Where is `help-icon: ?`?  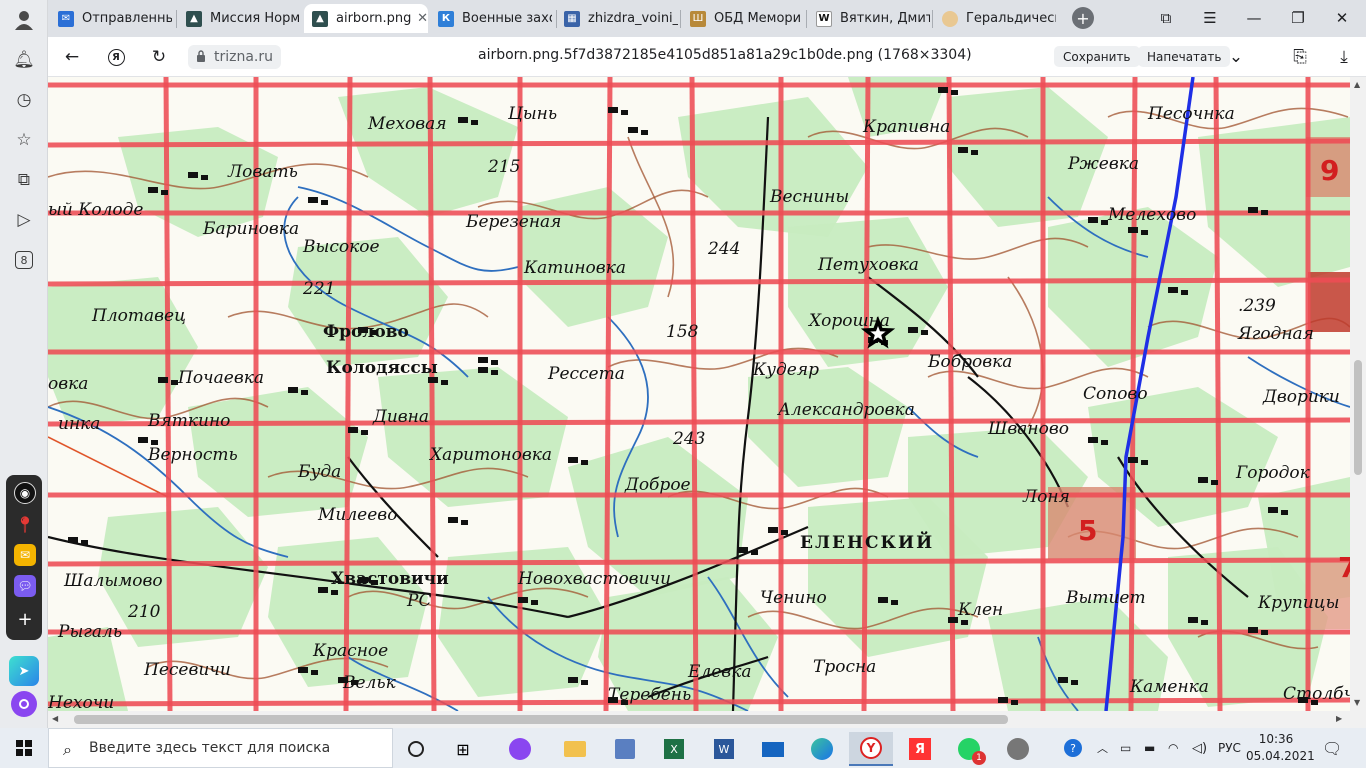 help-icon: ? is located at coordinates (1073, 748).